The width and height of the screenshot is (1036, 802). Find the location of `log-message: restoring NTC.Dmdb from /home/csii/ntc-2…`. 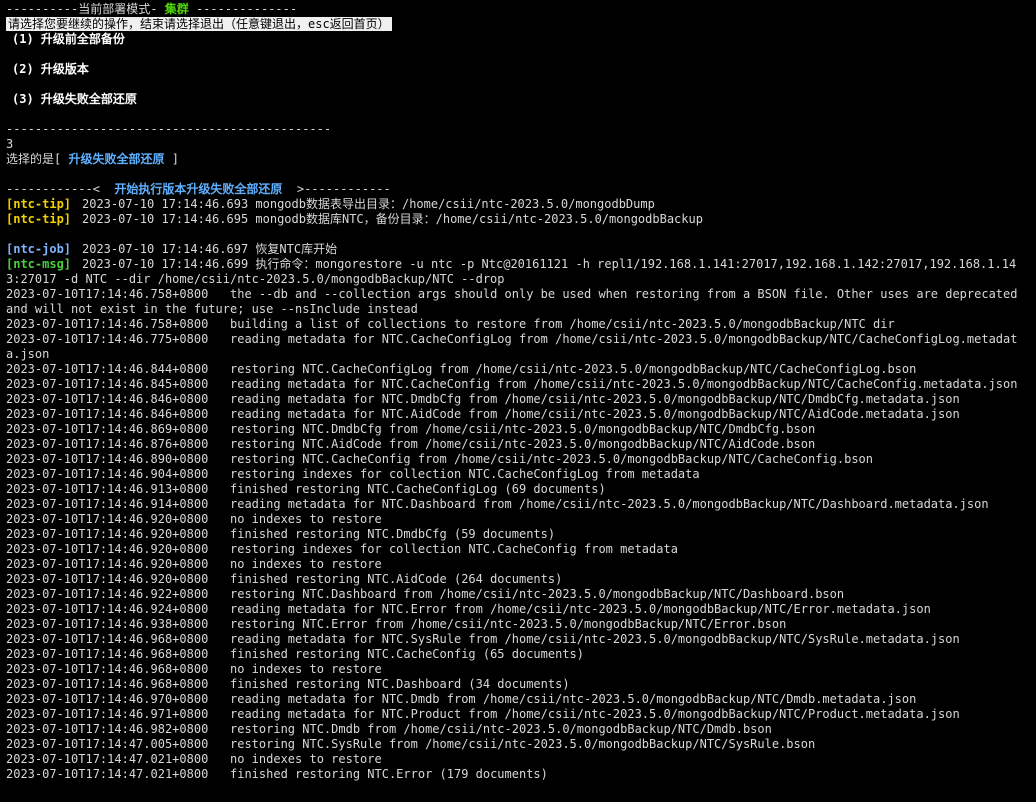

log-message: restoring NTC.Dmdb from /home/csii/ntc-2… is located at coordinates (501, 729).